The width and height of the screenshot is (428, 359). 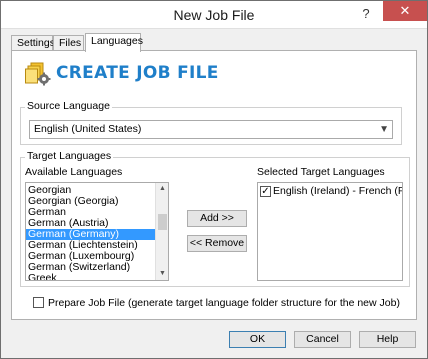 I want to click on title-bar: New Job File ? ✕, so click(x=214, y=15).